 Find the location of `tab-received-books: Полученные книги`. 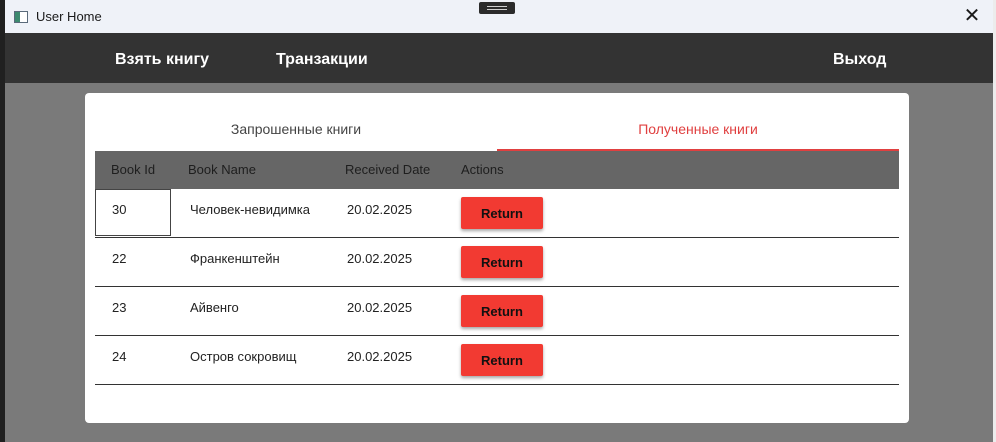

tab-received-books: Полученные книги is located at coordinates (698, 129).